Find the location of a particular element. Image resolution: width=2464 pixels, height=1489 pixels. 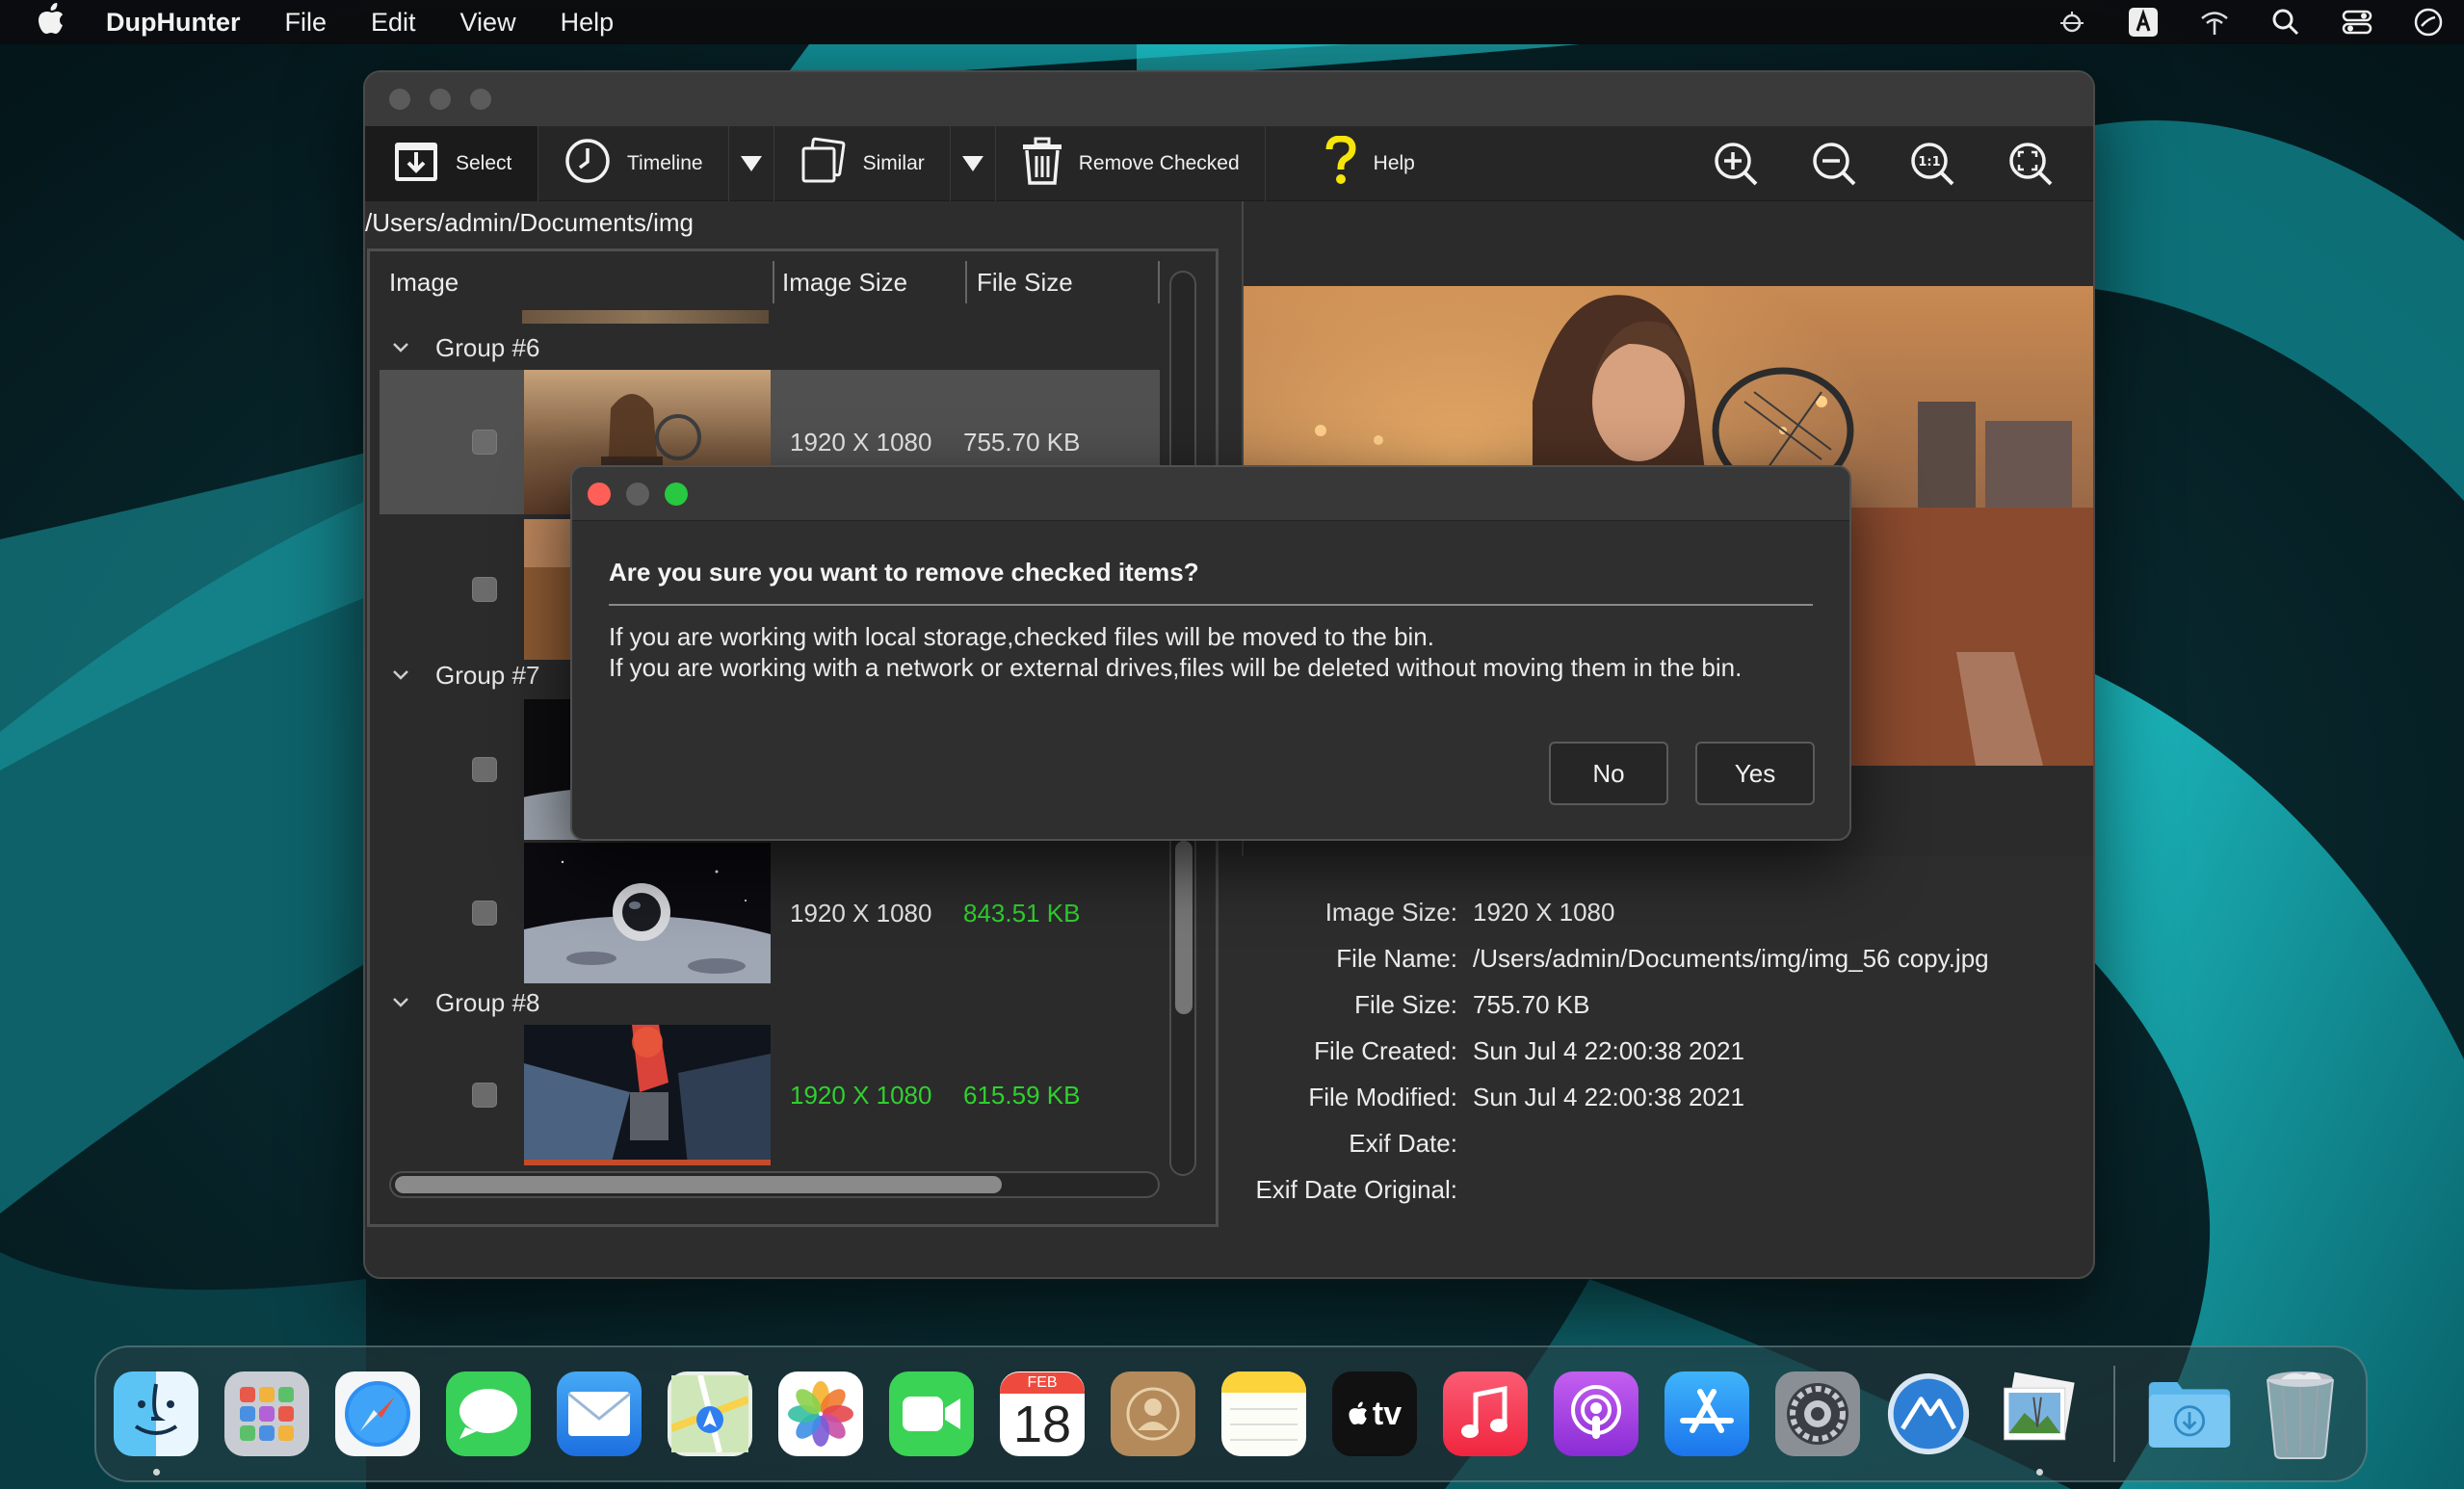

dialog-minimize-button is located at coordinates (637, 494).